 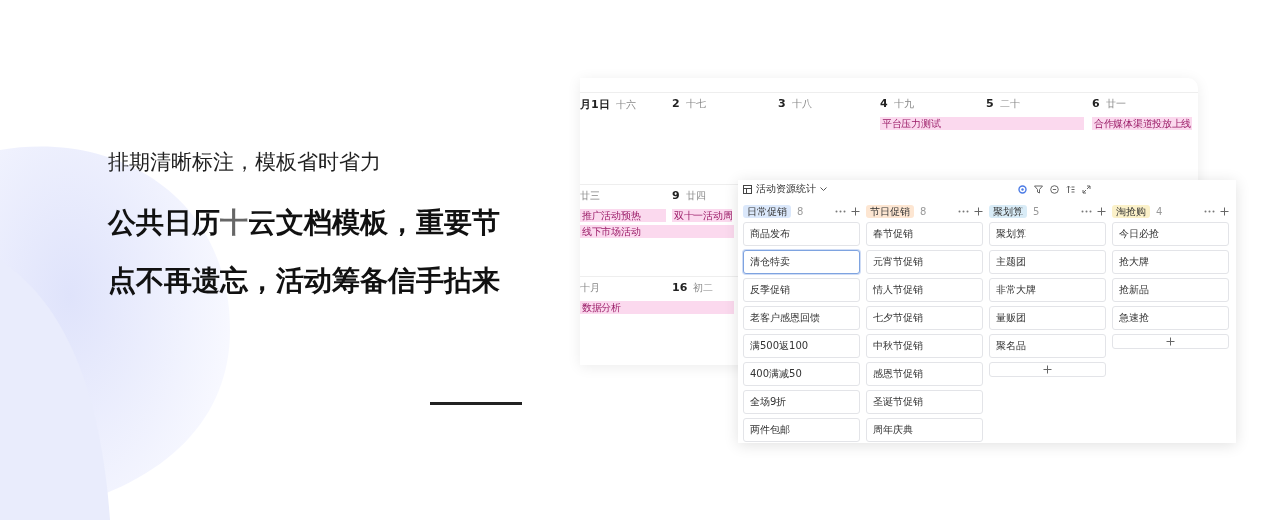 What do you see at coordinates (801, 318) in the screenshot?
I see `board-card: 老客户感恩回馈` at bounding box center [801, 318].